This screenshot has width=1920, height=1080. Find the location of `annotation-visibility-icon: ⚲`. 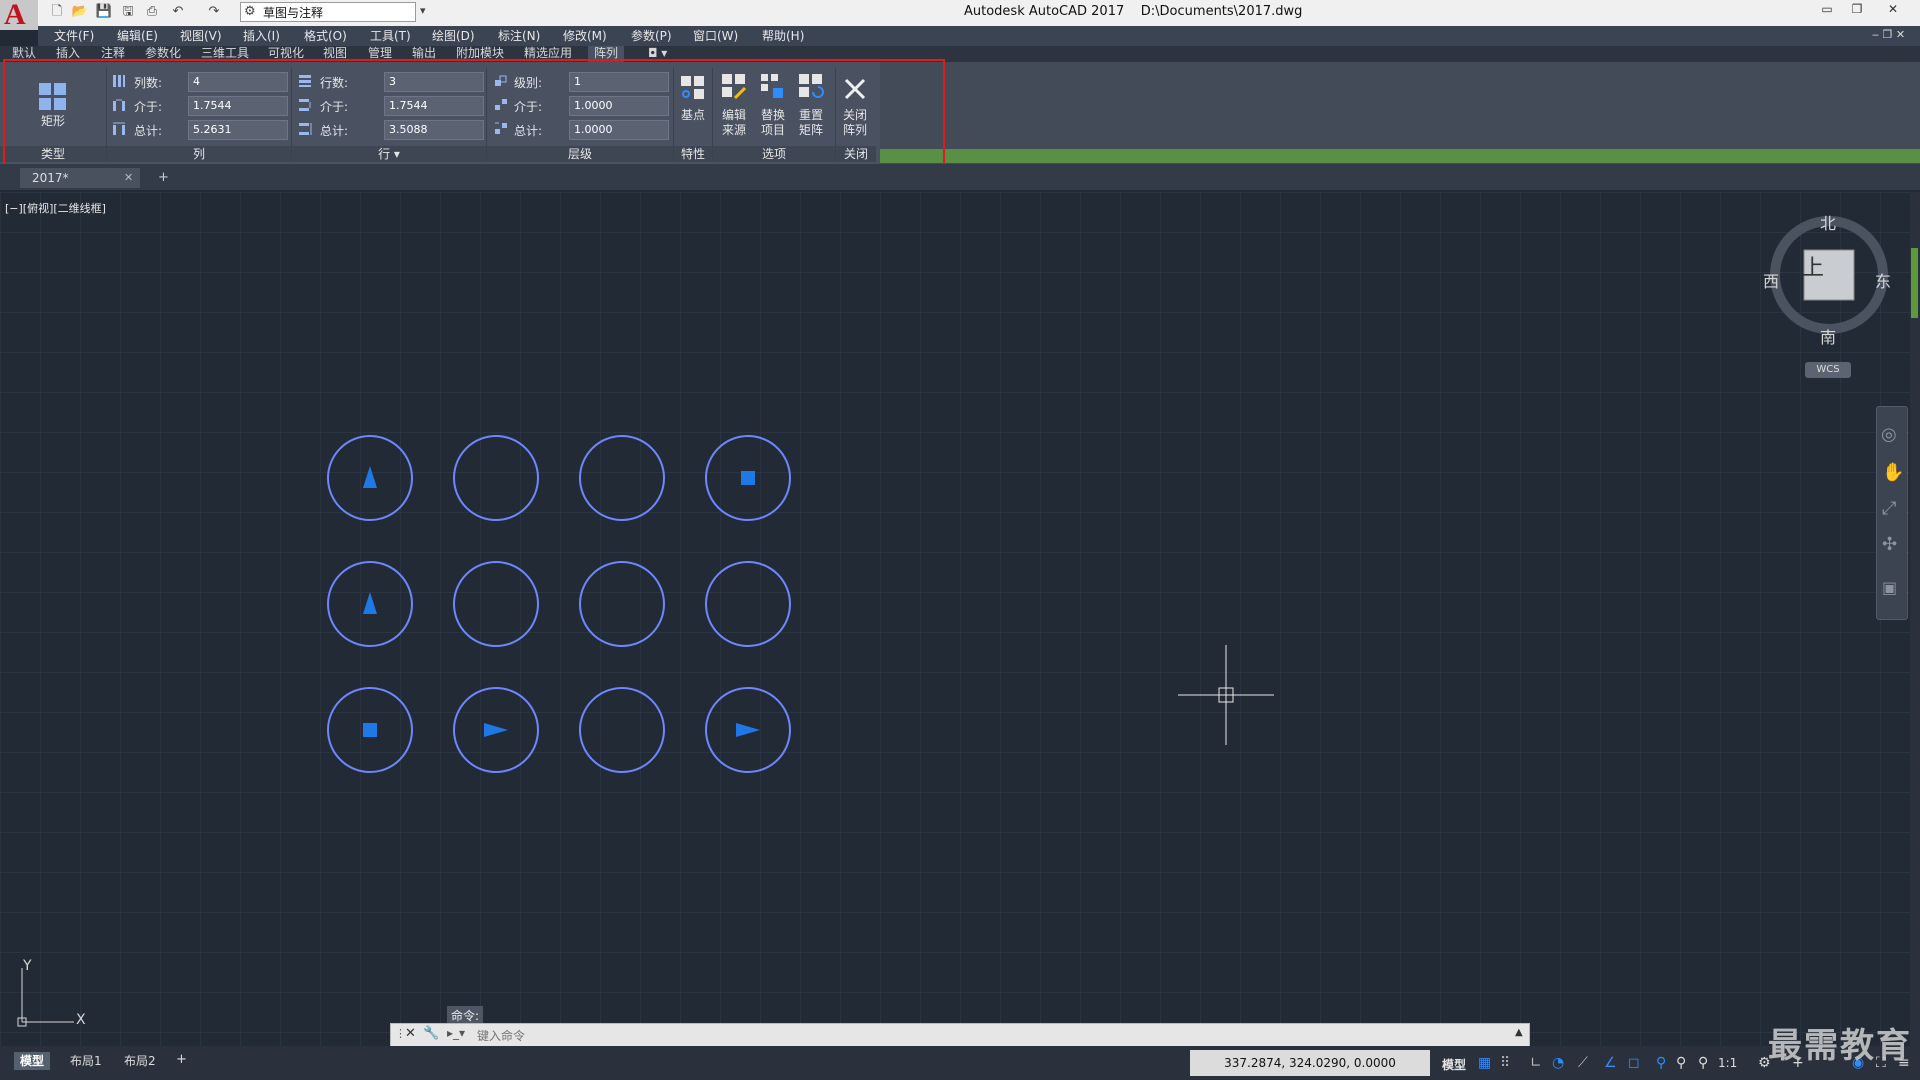

annotation-visibility-icon: ⚲ is located at coordinates (1661, 1063).